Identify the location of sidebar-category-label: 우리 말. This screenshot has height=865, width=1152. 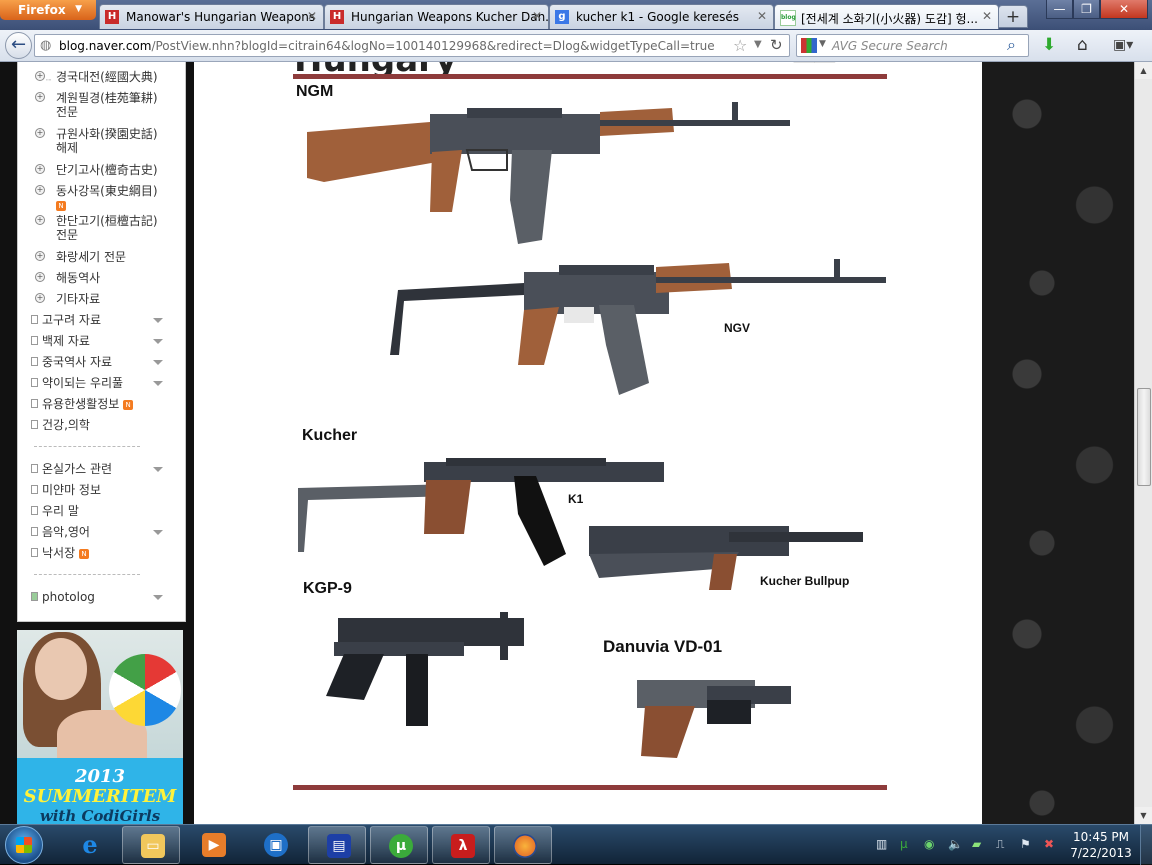
(60, 511).